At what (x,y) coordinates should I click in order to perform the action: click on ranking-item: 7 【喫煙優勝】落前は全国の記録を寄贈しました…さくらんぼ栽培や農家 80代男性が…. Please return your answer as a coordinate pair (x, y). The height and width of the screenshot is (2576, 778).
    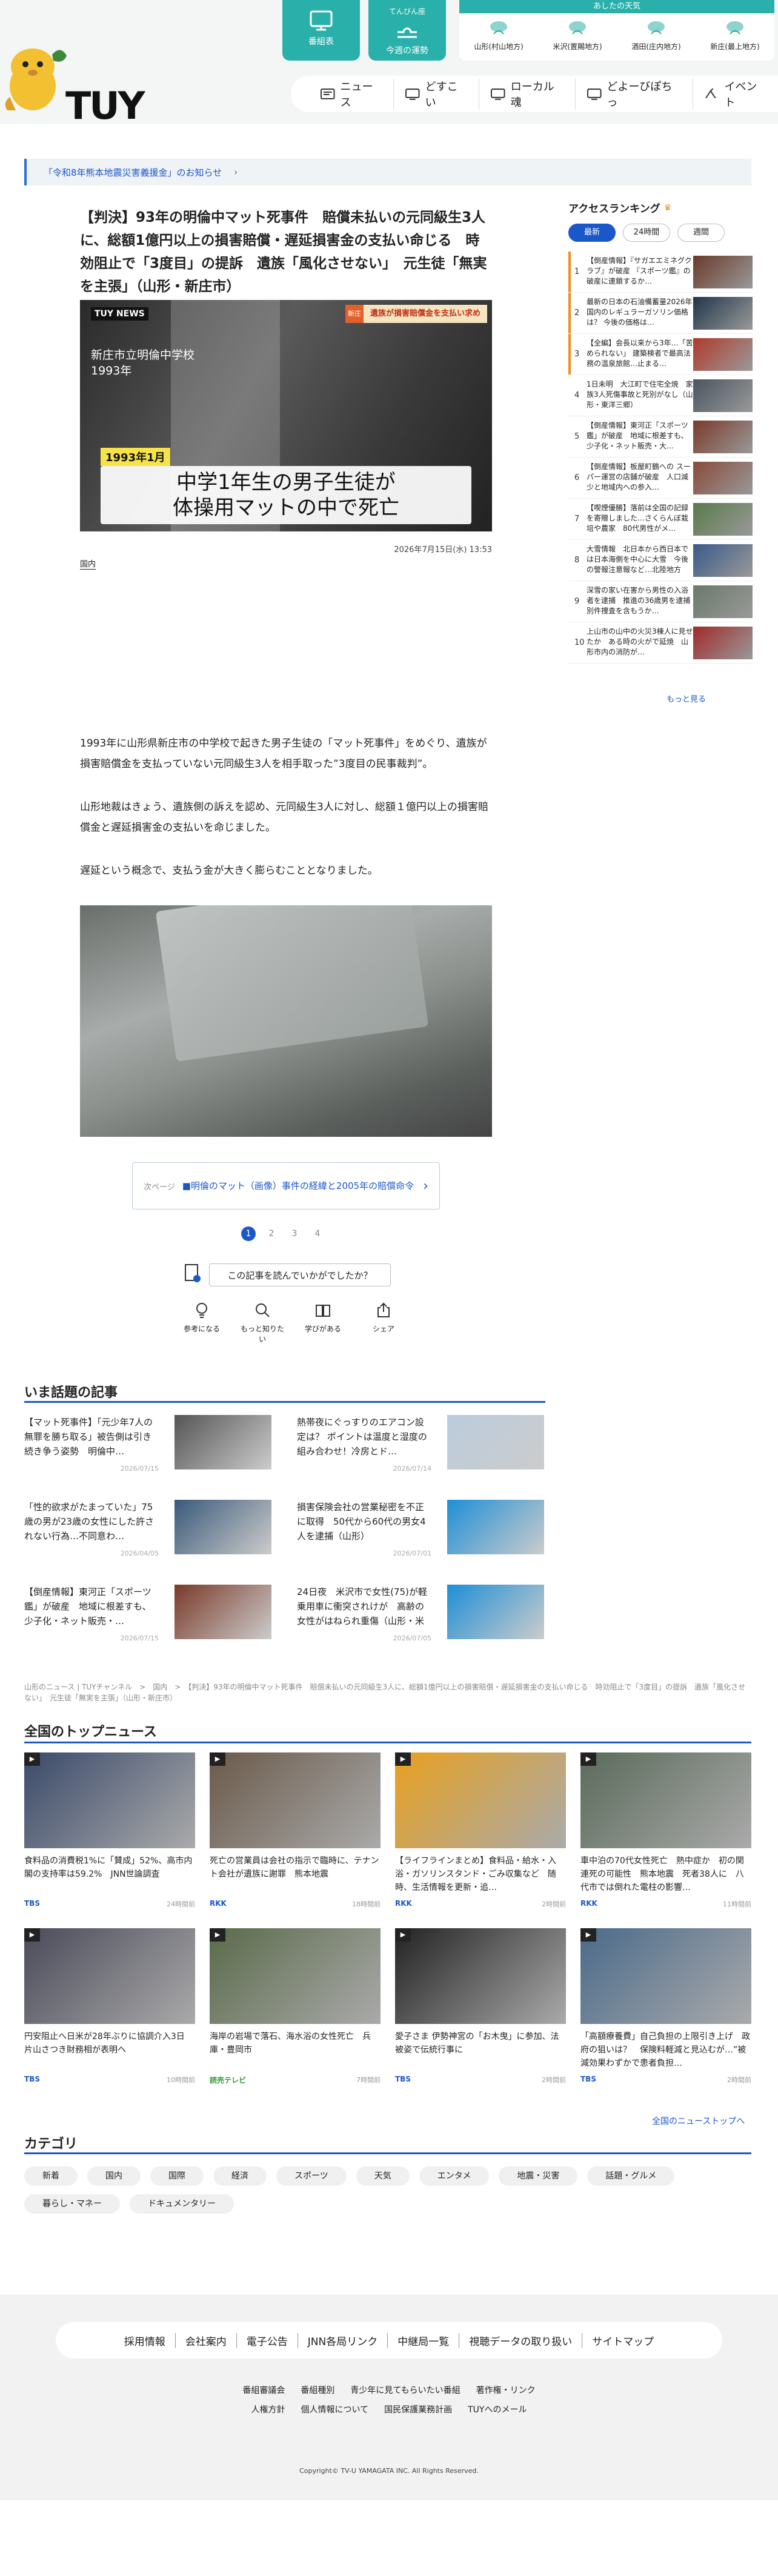
    Looking at the image, I should click on (660, 519).